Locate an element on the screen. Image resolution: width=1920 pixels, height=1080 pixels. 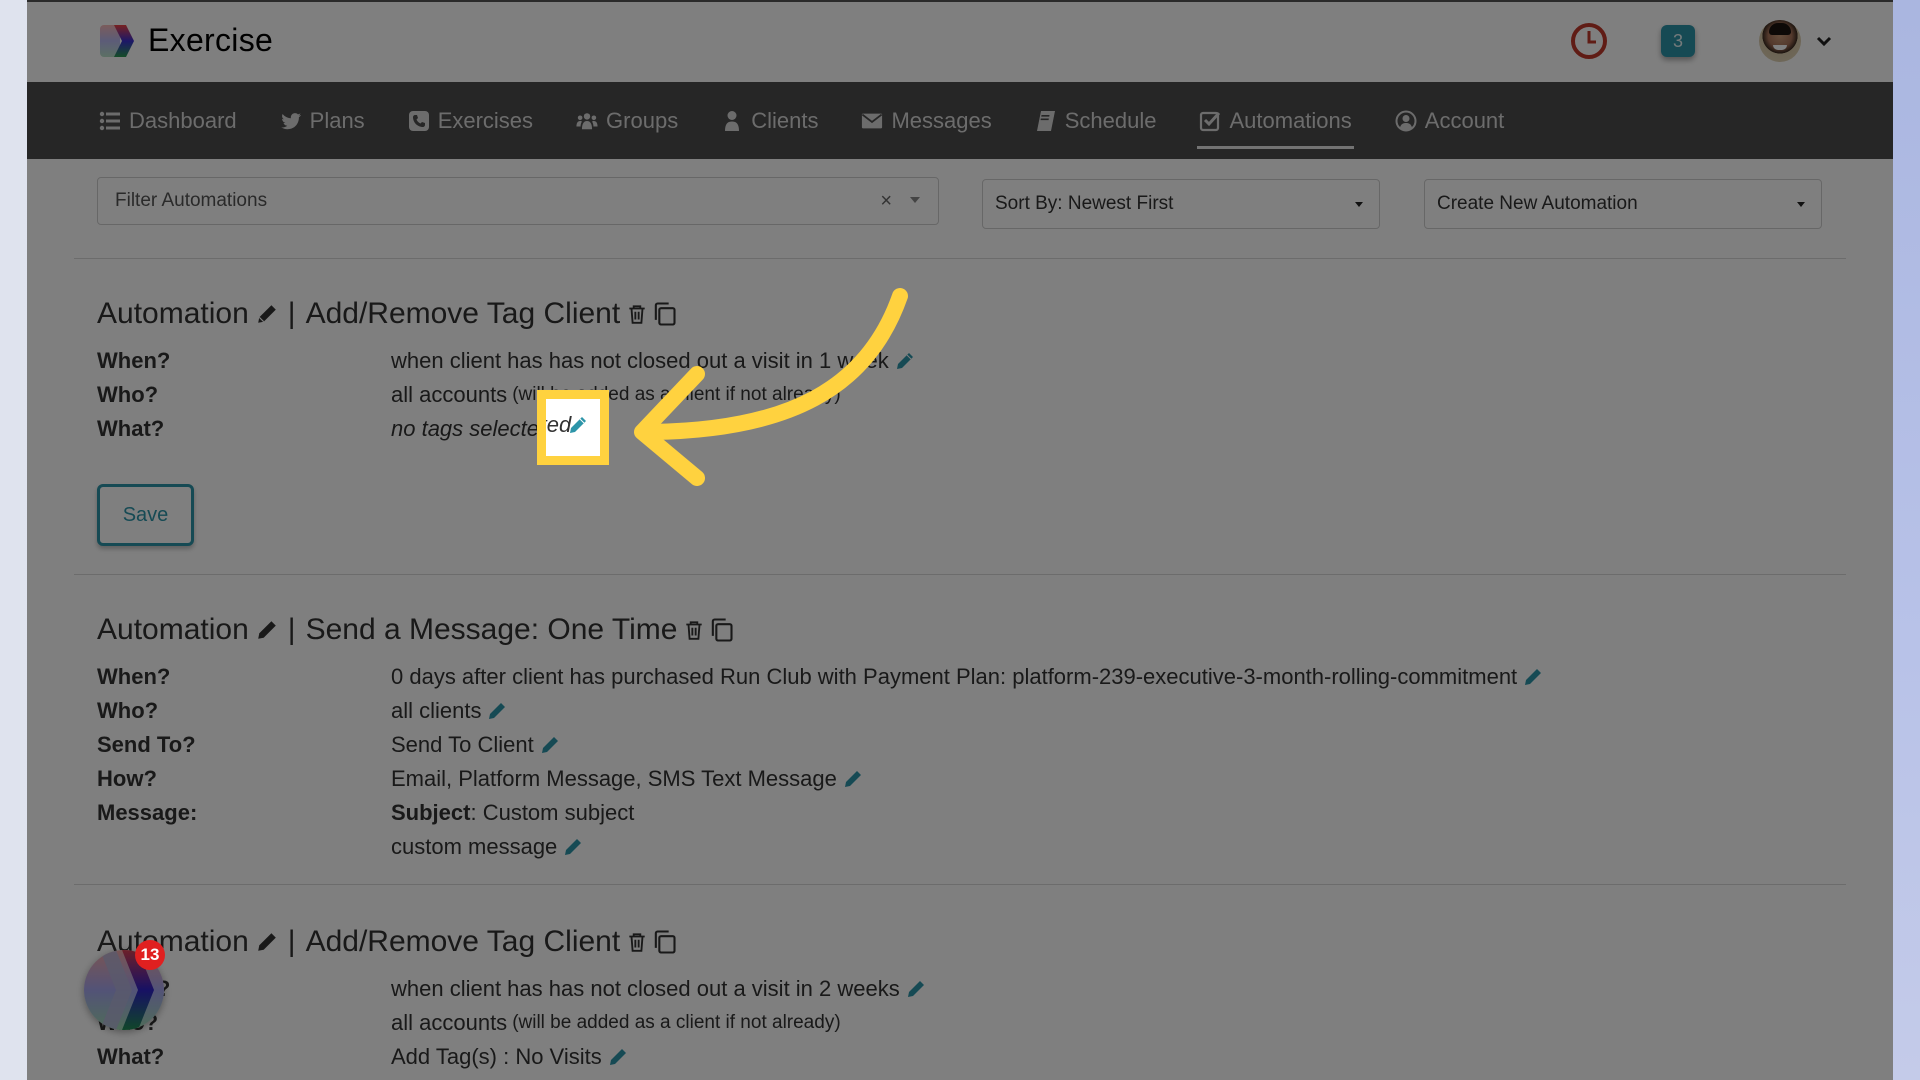
detail-value: Subject : Custom subject is located at coordinates (512, 813).